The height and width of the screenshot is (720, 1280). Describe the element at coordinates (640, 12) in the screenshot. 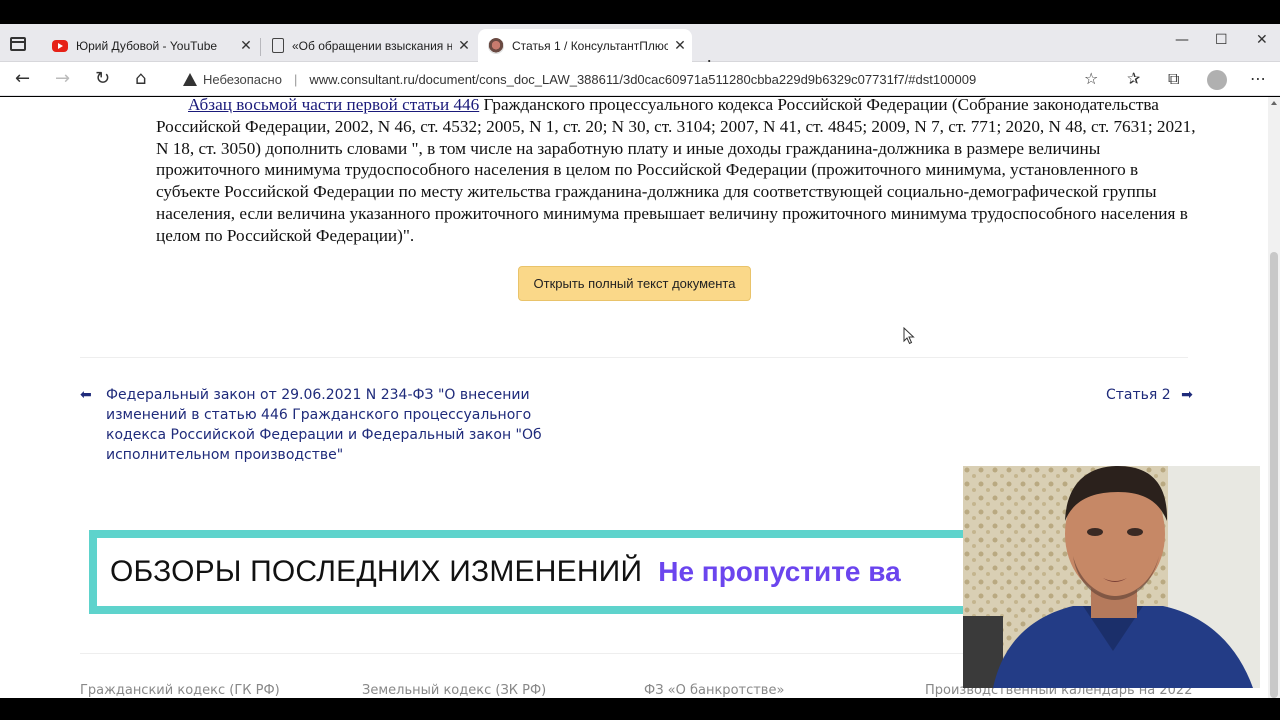

I see `screen-top-border` at that location.